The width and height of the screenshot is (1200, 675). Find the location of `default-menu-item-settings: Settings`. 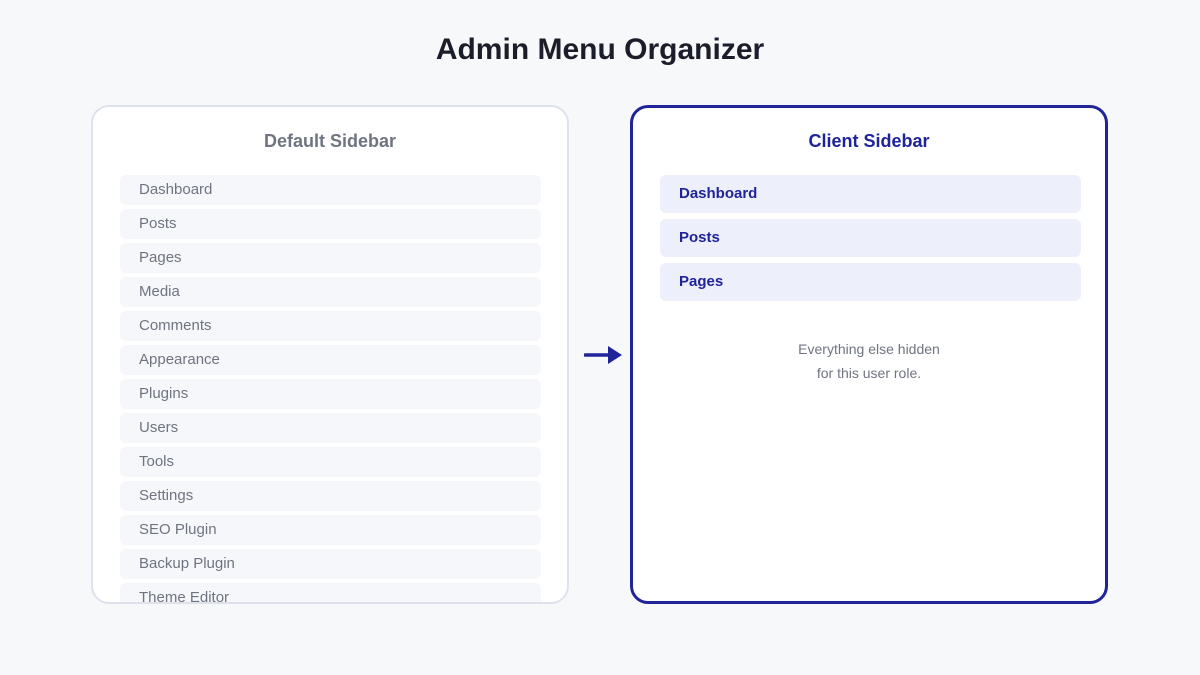

default-menu-item-settings: Settings is located at coordinates (330, 496).